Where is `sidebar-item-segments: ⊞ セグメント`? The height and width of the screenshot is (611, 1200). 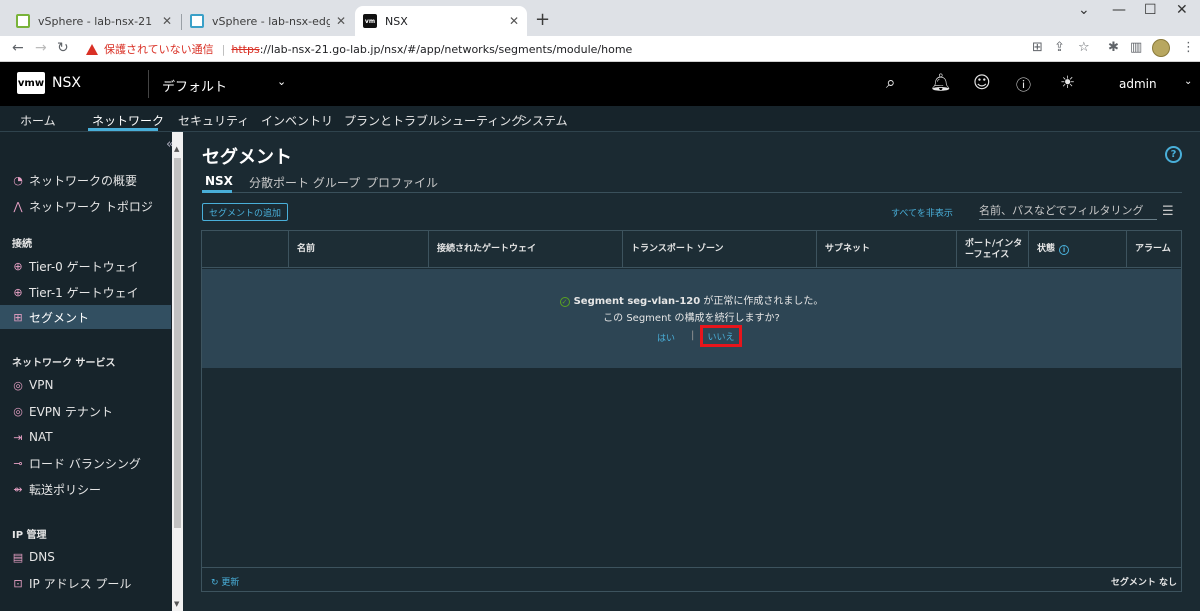 sidebar-item-segments: ⊞ セグメント is located at coordinates (85, 317).